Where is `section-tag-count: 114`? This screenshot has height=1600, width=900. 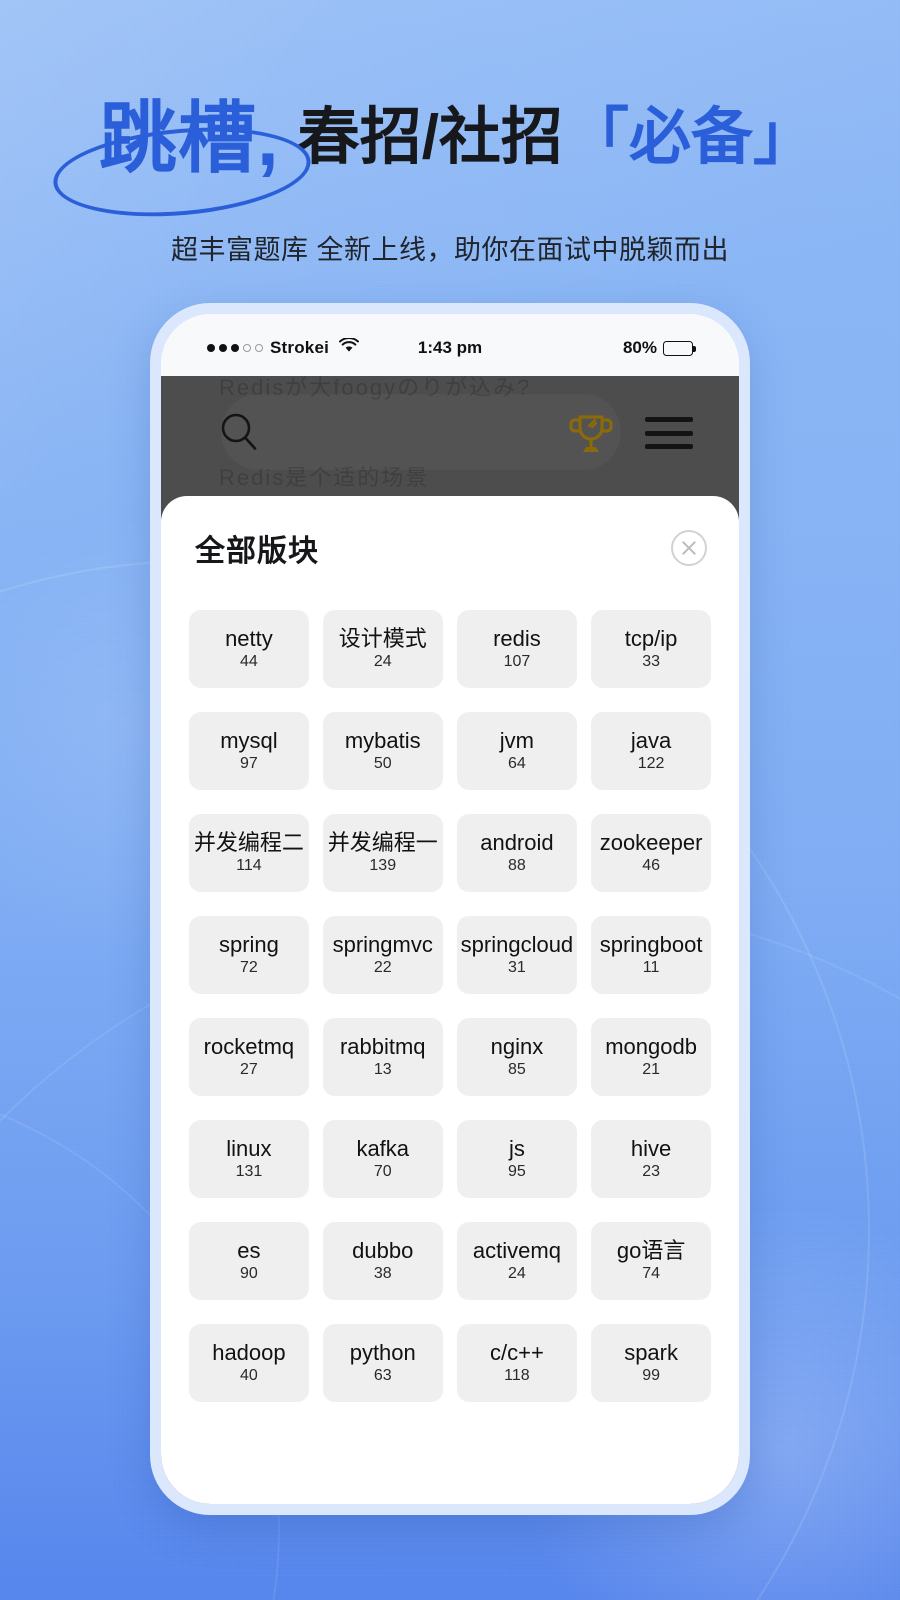
section-tag-count: 114 is located at coordinates (249, 866).